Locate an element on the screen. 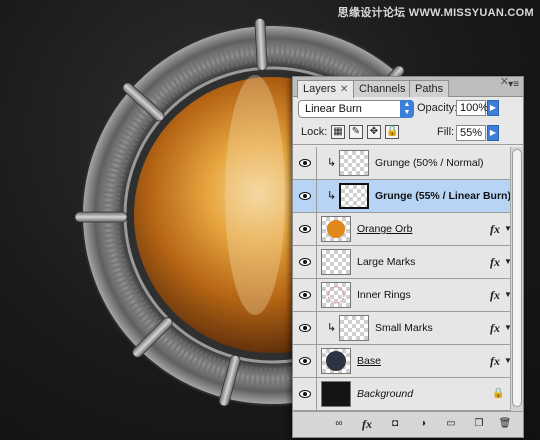  fill-slider-icon: ▶ is located at coordinates (493, 133).